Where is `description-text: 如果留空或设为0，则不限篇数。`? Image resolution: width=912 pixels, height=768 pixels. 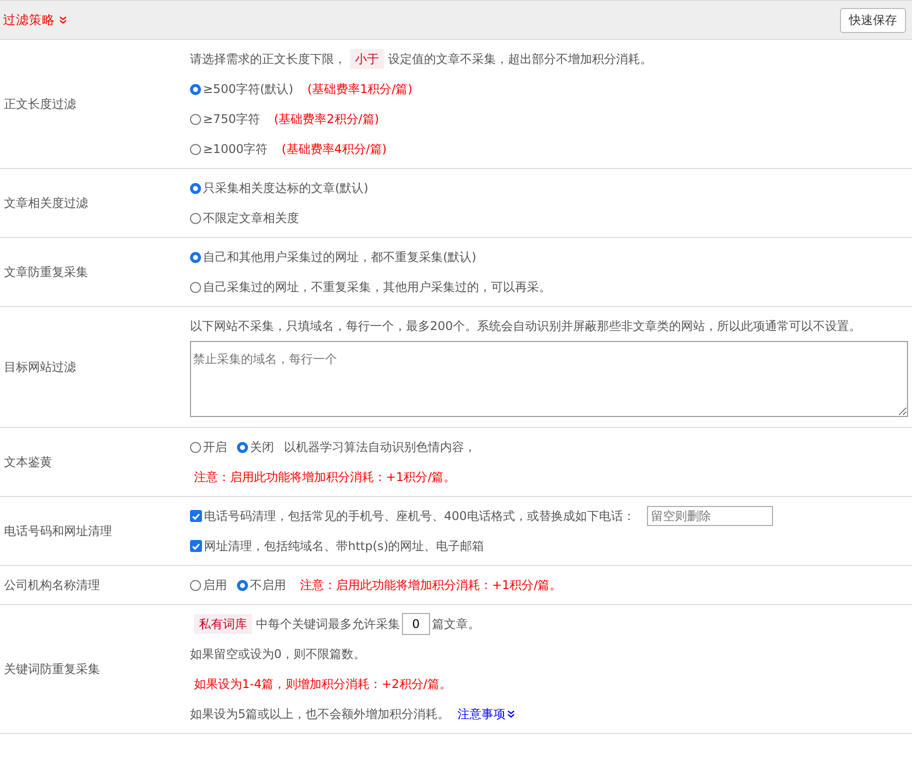
description-text: 如果留空或设为0，则不限篇数。 is located at coordinates (278, 654).